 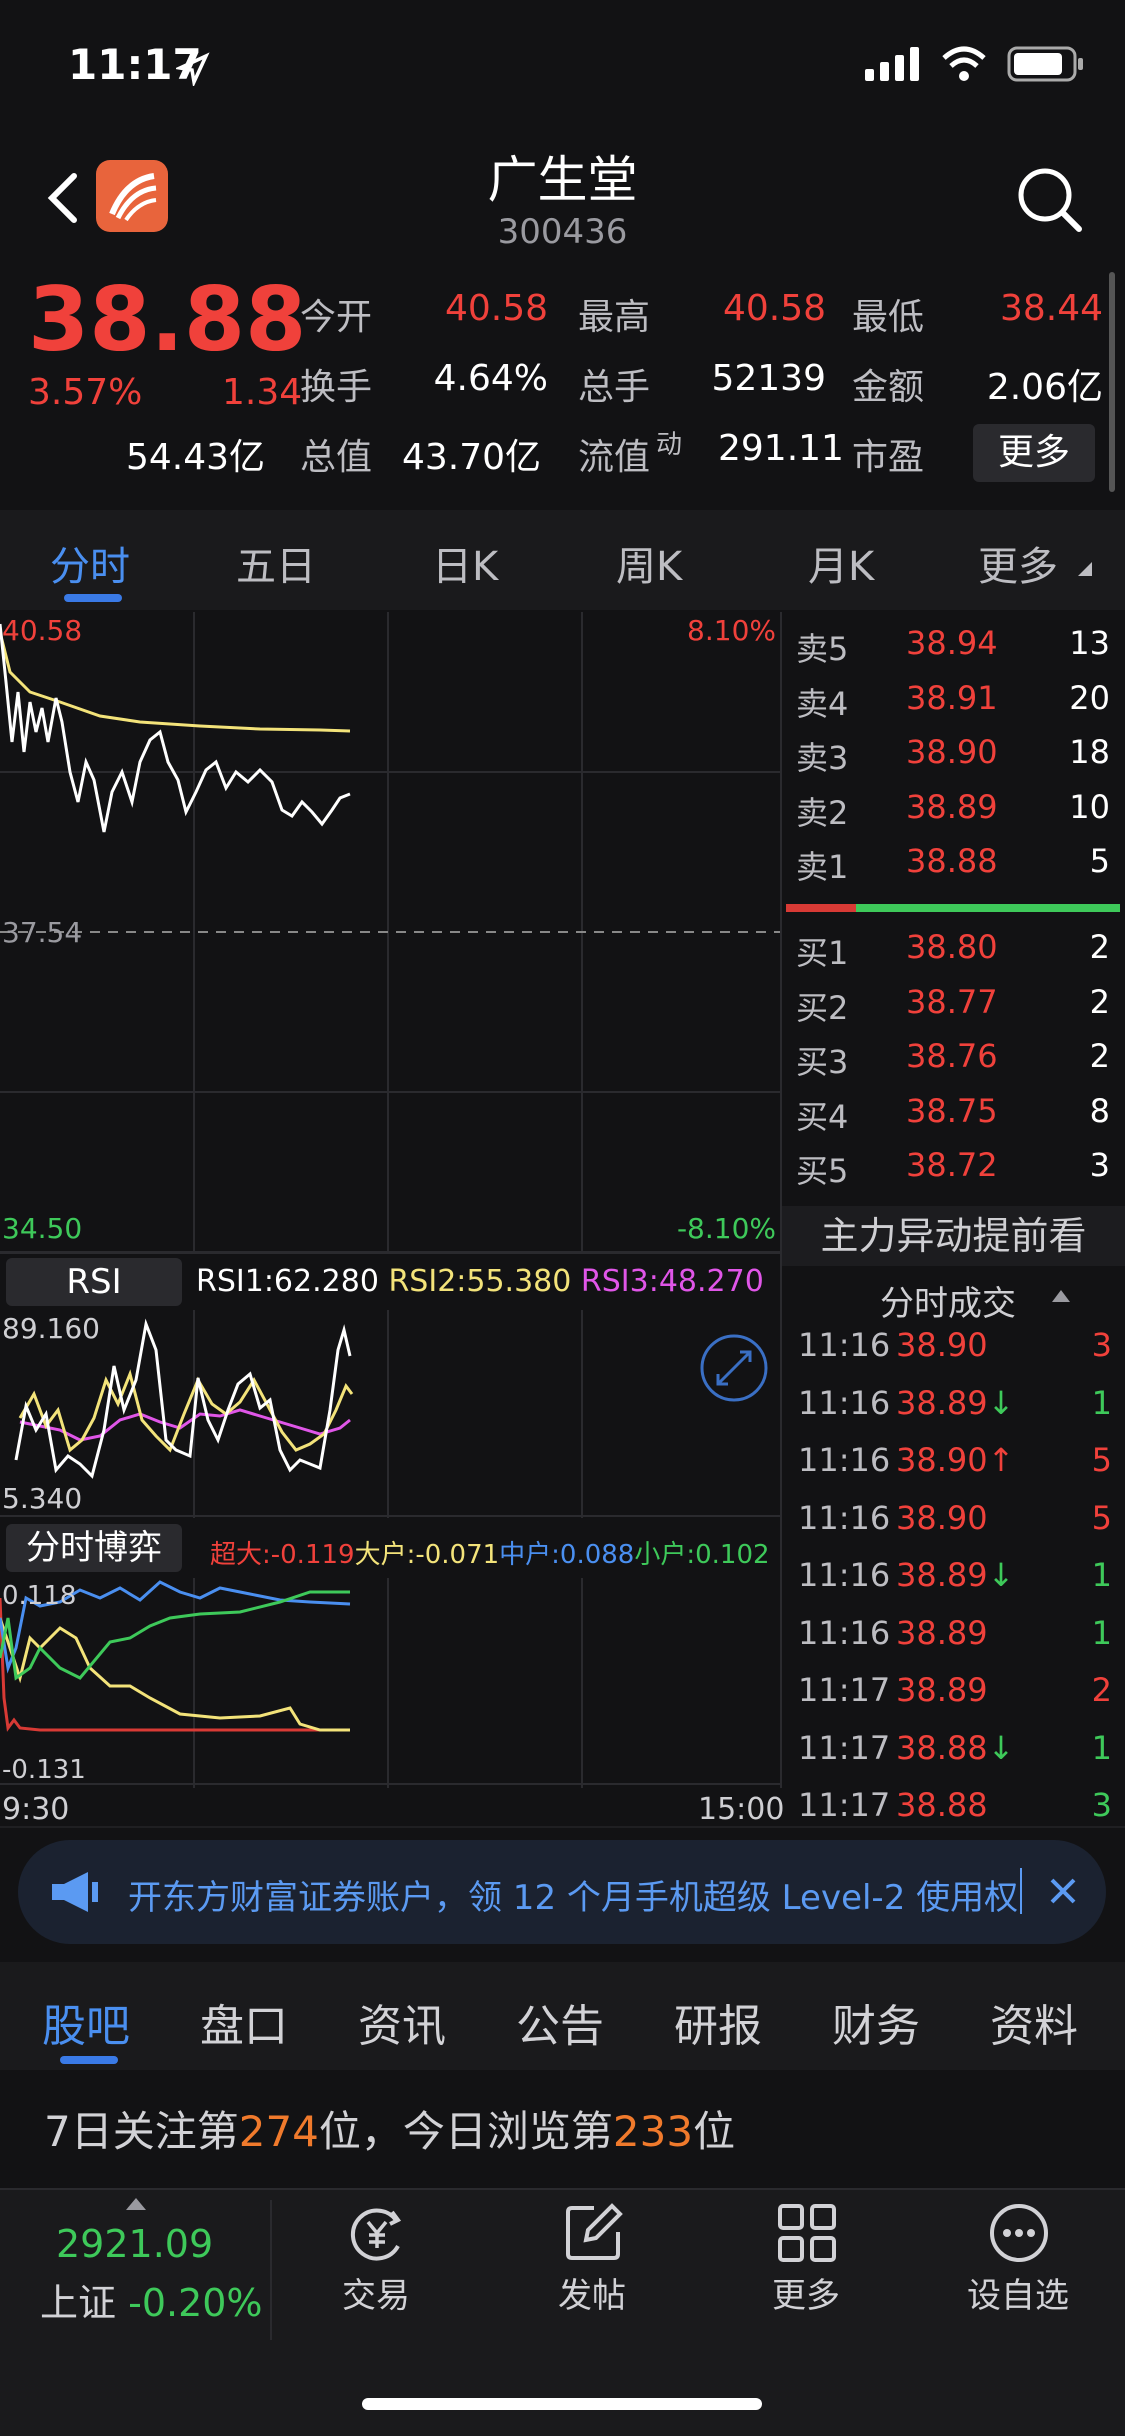 I want to click on trade-price-value: 38.90, so click(x=942, y=1460).